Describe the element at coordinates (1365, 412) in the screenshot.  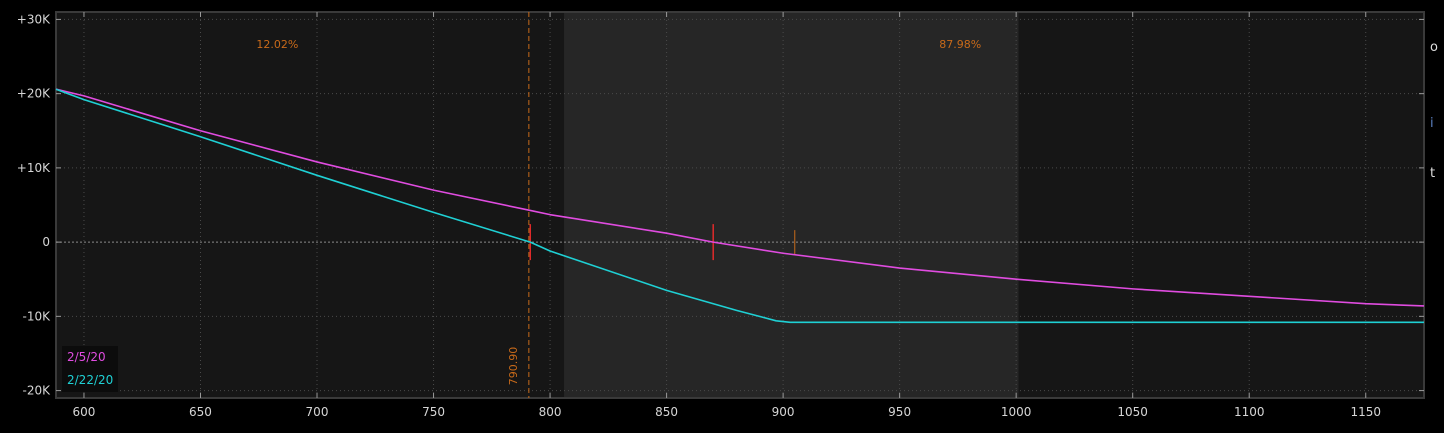
I see `x-tick-label: 1150` at that location.